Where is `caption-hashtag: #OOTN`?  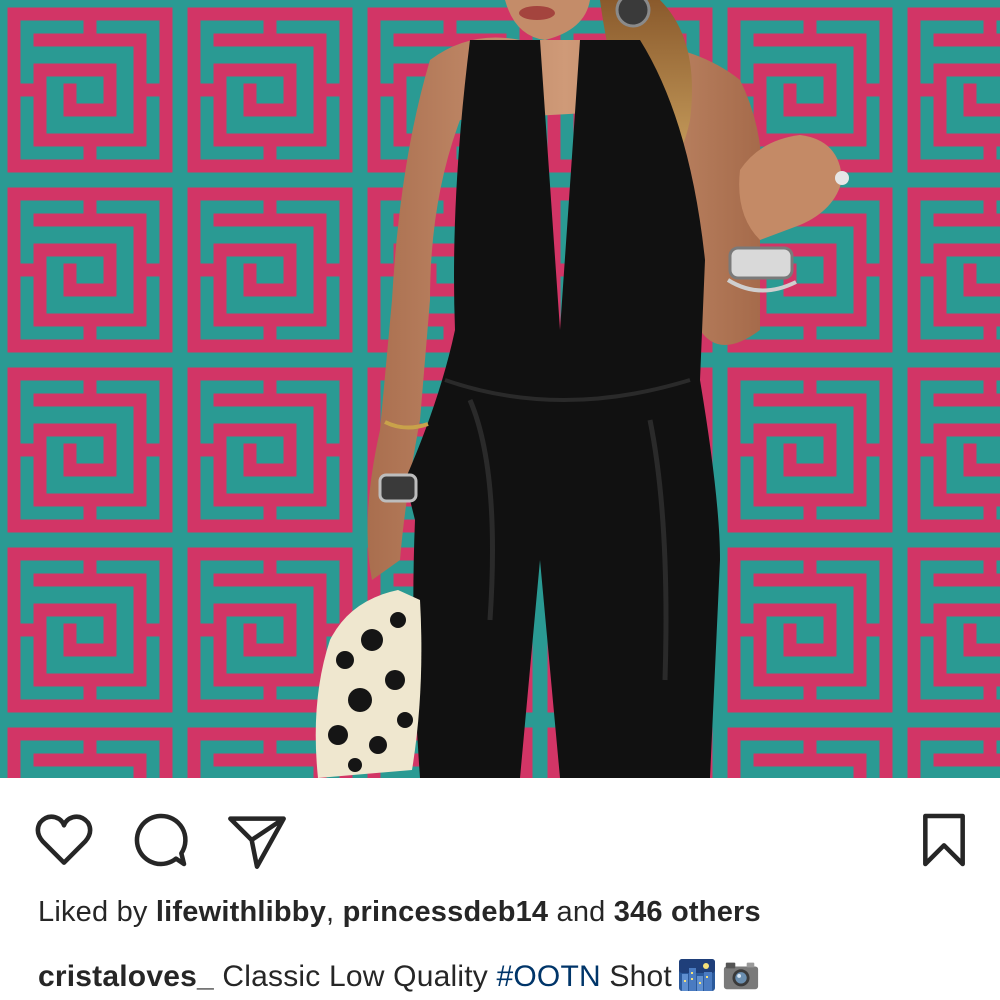
caption-hashtag: #OOTN is located at coordinates (548, 976).